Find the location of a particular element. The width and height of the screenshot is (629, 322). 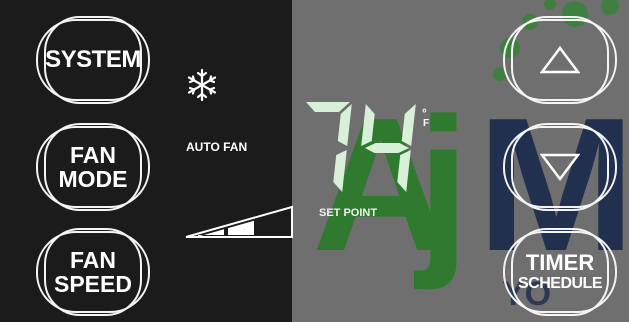

fan-speed-indicator is located at coordinates (239, 221).